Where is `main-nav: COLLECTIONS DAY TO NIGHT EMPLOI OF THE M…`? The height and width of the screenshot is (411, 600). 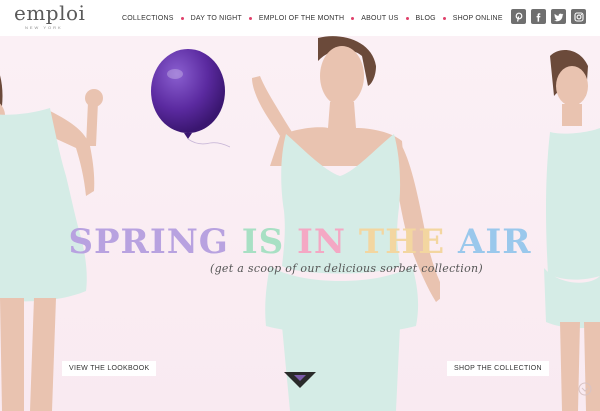 main-nav: COLLECTIONS DAY TO NIGHT EMPLOI OF THE M… is located at coordinates (312, 18).